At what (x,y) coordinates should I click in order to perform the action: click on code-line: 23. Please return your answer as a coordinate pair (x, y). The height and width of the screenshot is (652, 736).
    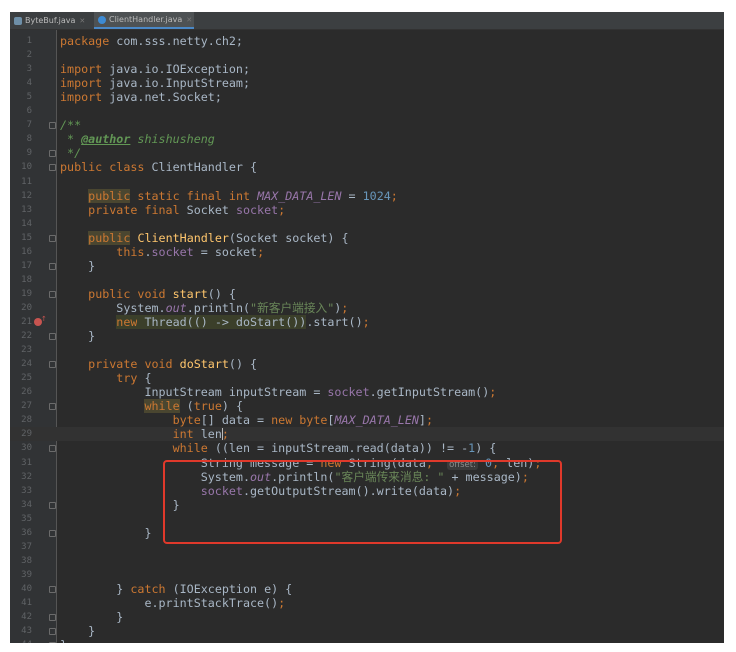
    Looking at the image, I should click on (367, 350).